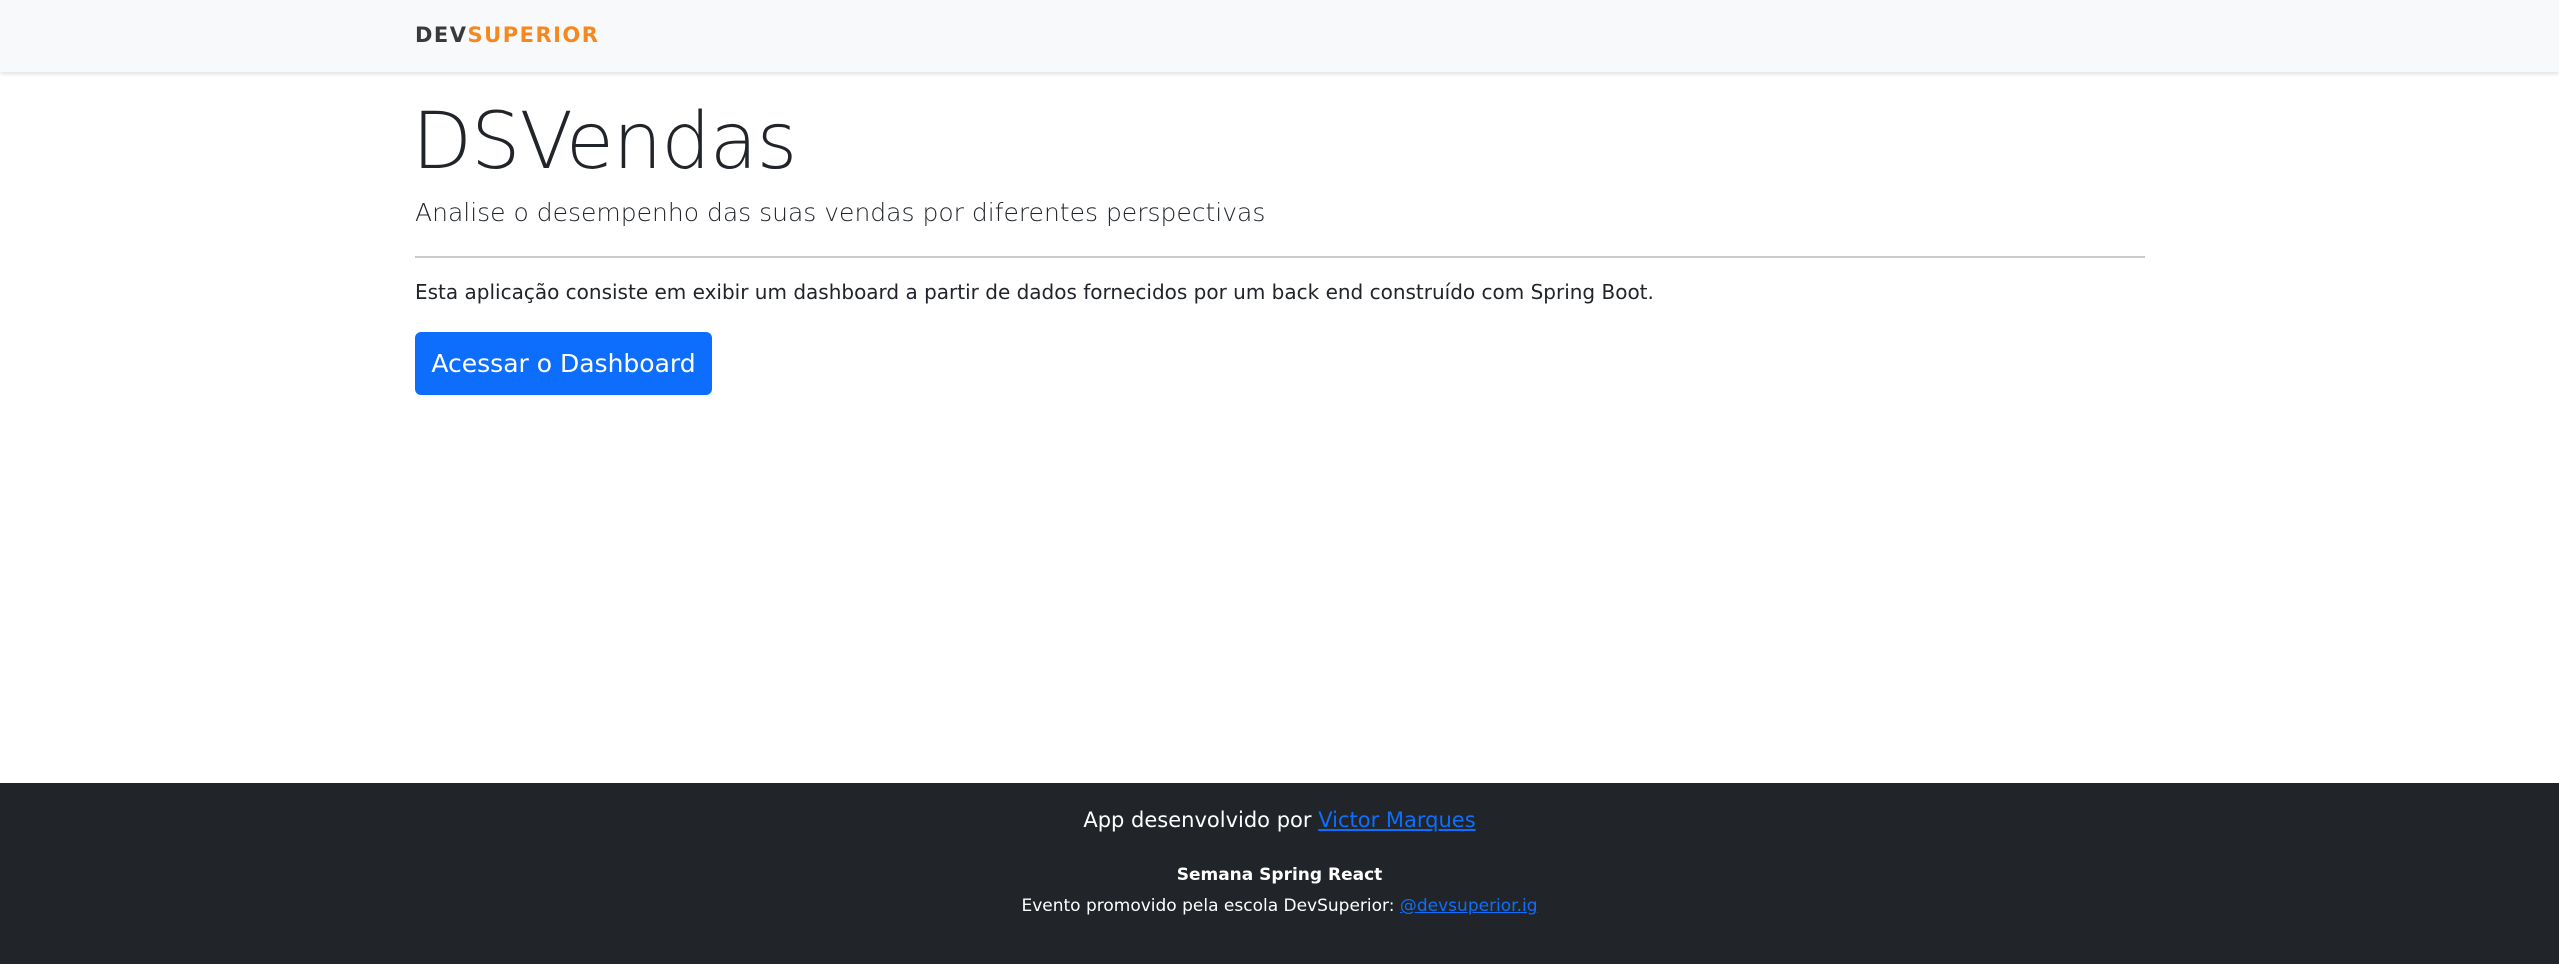 This screenshot has width=2559, height=964. I want to click on top-navbar: DEVSUPERIOR, so click(1279, 36).